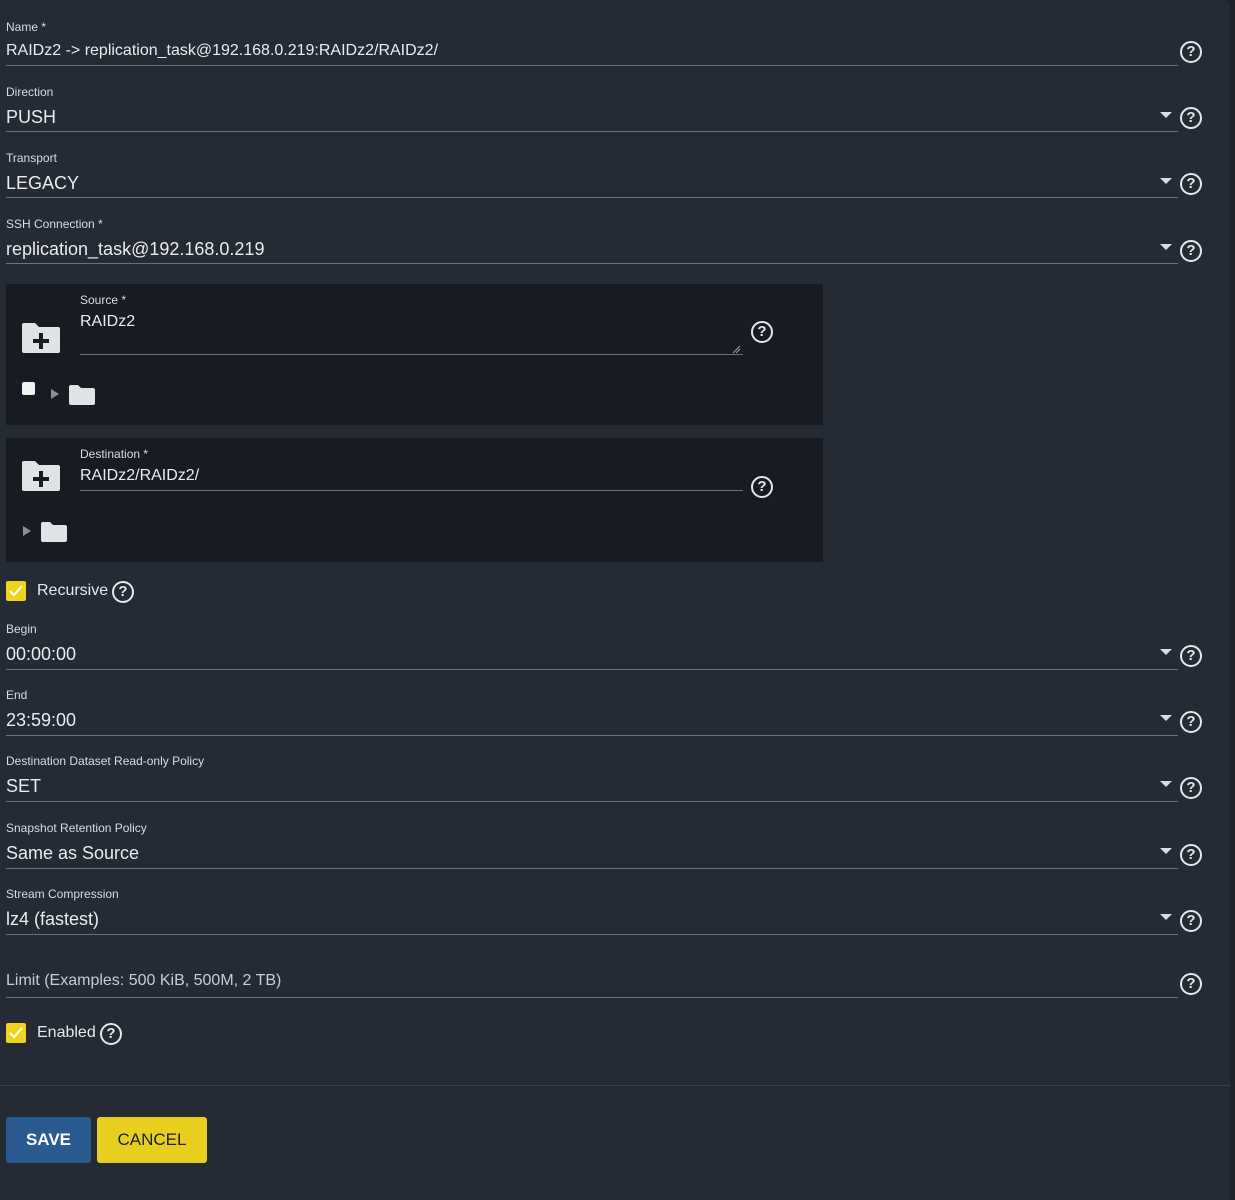 The height and width of the screenshot is (1200, 1235). Describe the element at coordinates (736, 347) in the screenshot. I see `resize-handle-icon` at that location.